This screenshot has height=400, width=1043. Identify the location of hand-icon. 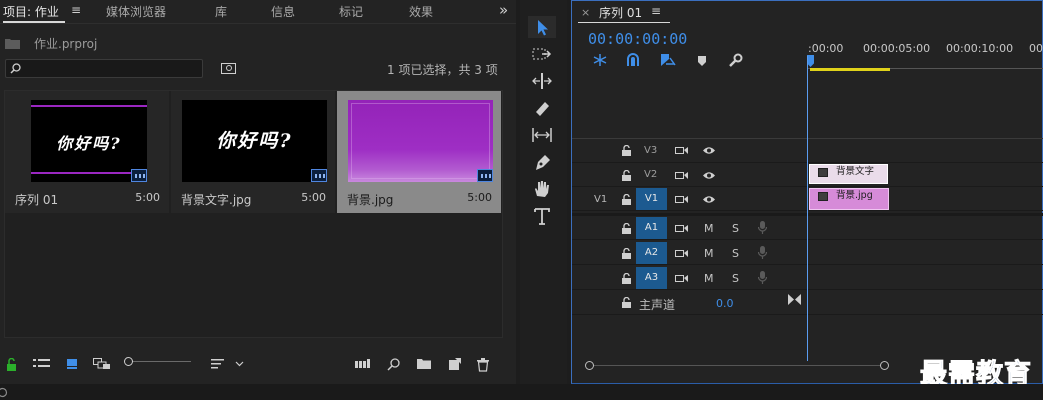
(542, 189).